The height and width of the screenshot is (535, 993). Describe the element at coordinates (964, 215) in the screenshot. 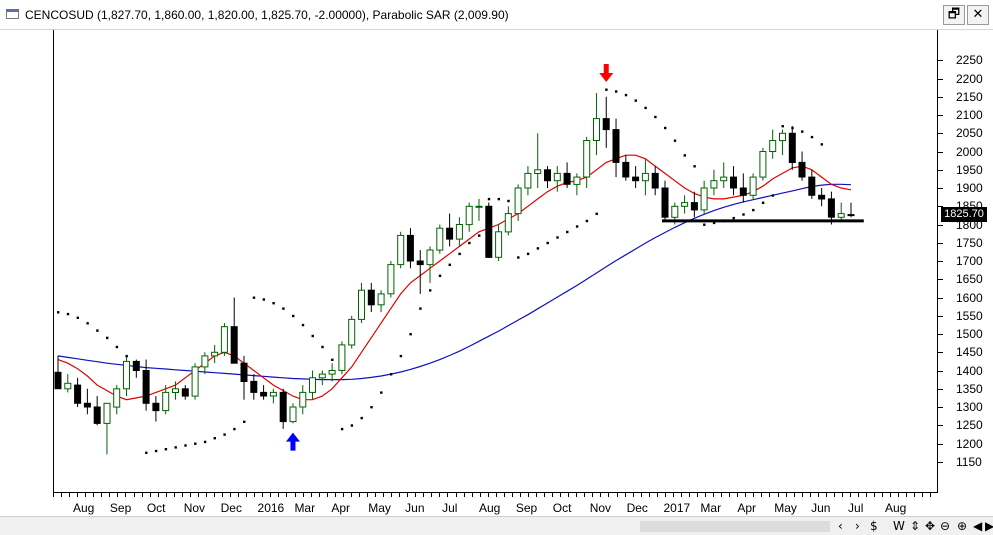

I see `last-price-label: 1825.70` at that location.